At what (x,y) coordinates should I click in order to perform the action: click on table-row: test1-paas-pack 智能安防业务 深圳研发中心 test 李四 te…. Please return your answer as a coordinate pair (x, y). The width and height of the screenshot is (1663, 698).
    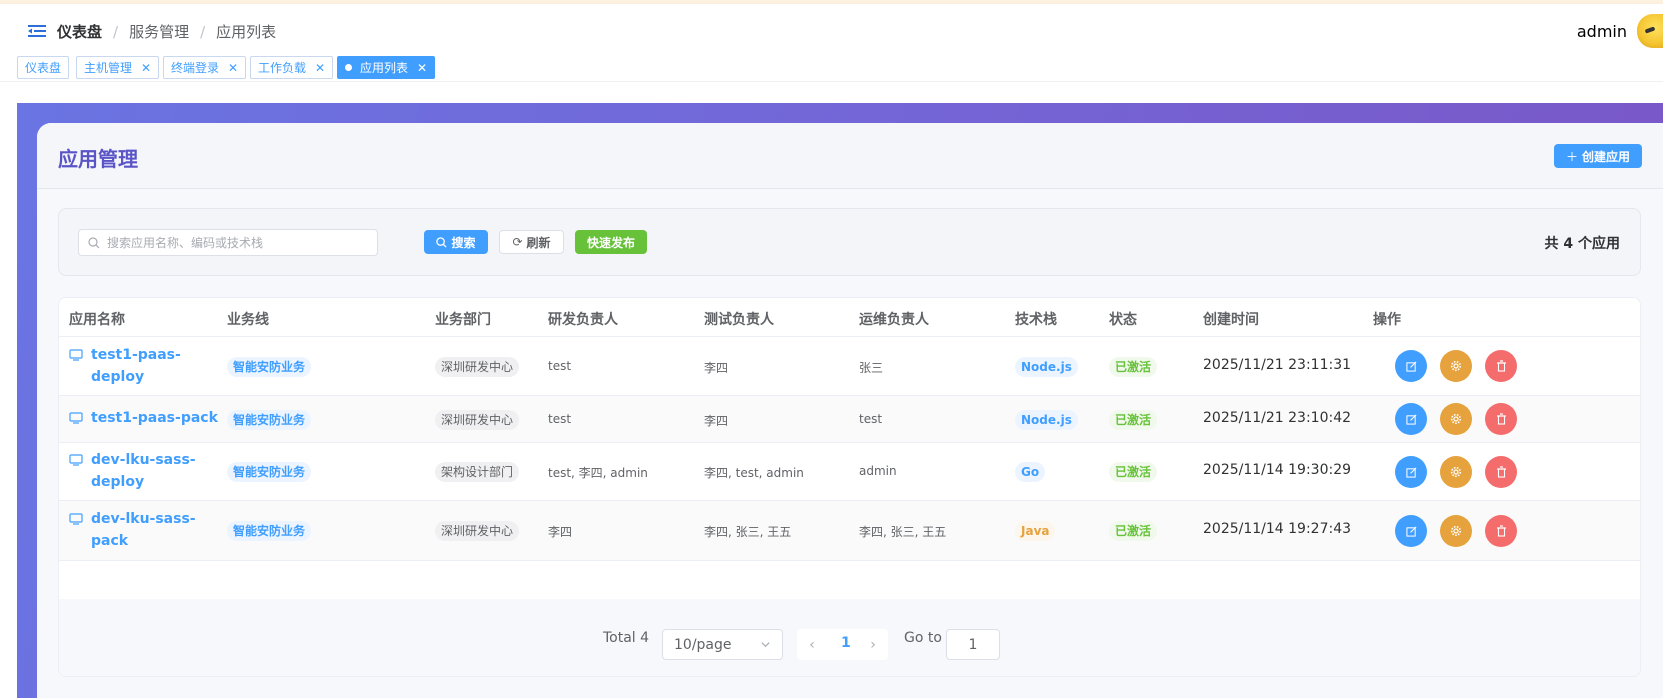
    Looking at the image, I should click on (849, 419).